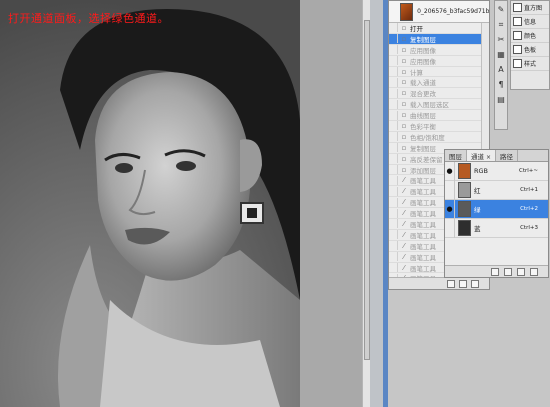 Image resolution: width=550 pixels, height=407 pixels. I want to click on dock-item: 色板, so click(530, 50).